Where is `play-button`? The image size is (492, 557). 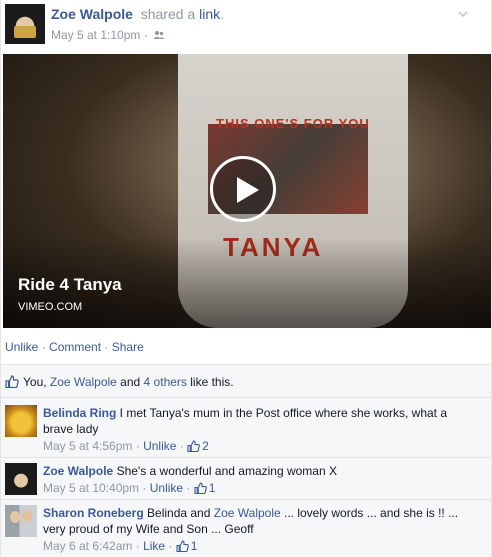
play-button is located at coordinates (243, 189).